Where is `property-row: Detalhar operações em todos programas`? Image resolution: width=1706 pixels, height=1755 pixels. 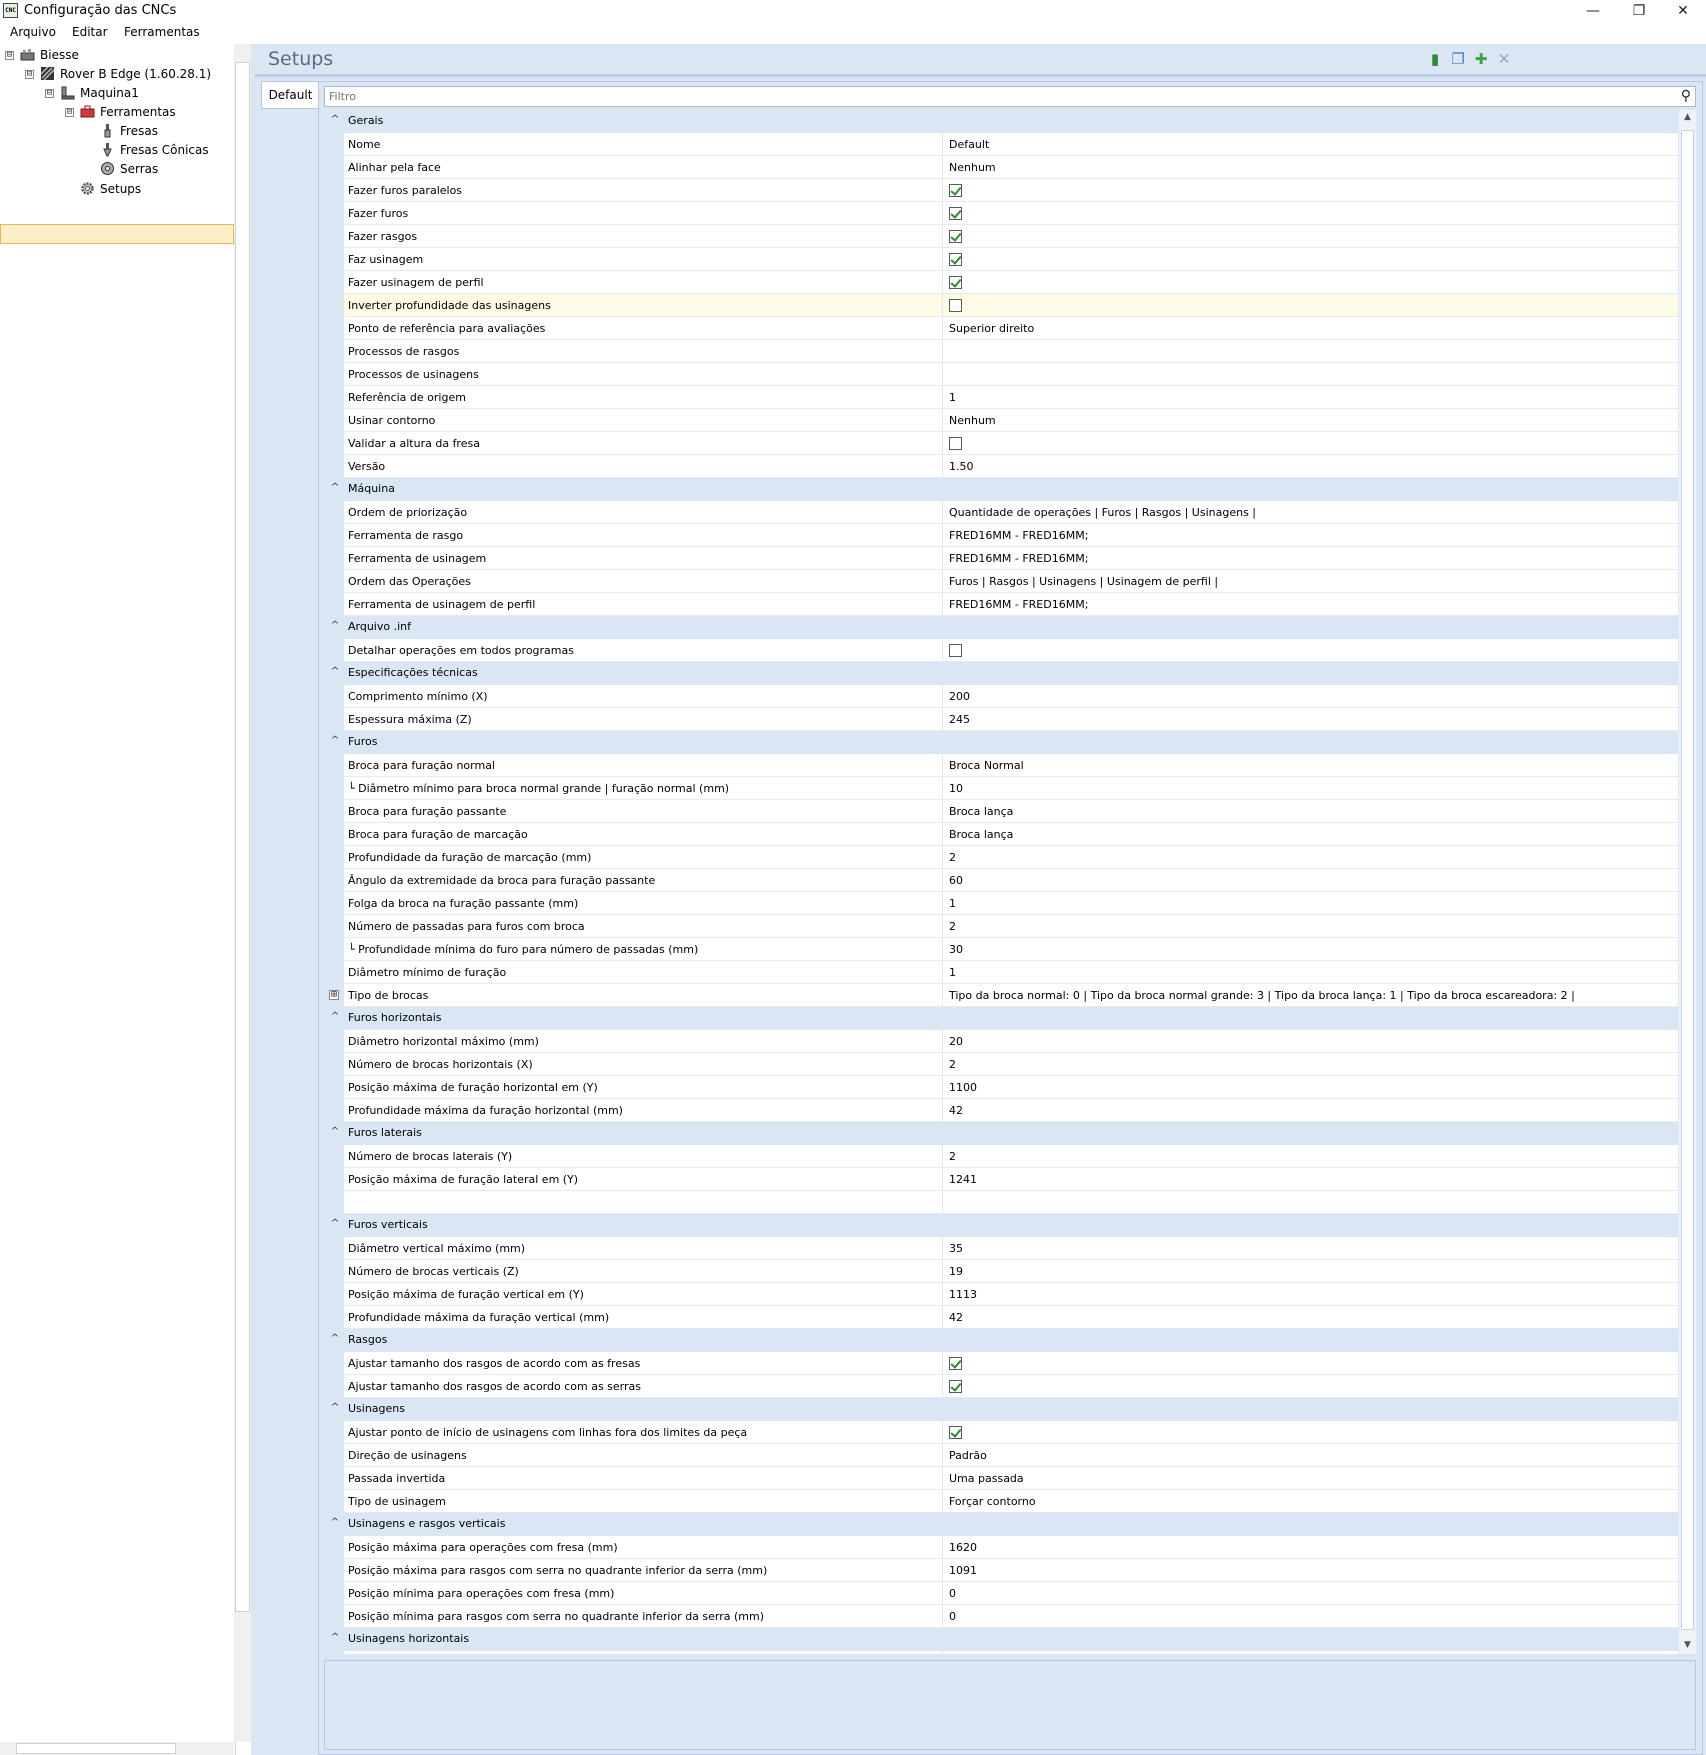 property-row: Detalhar operações em todos programas is located at coordinates (1001, 650).